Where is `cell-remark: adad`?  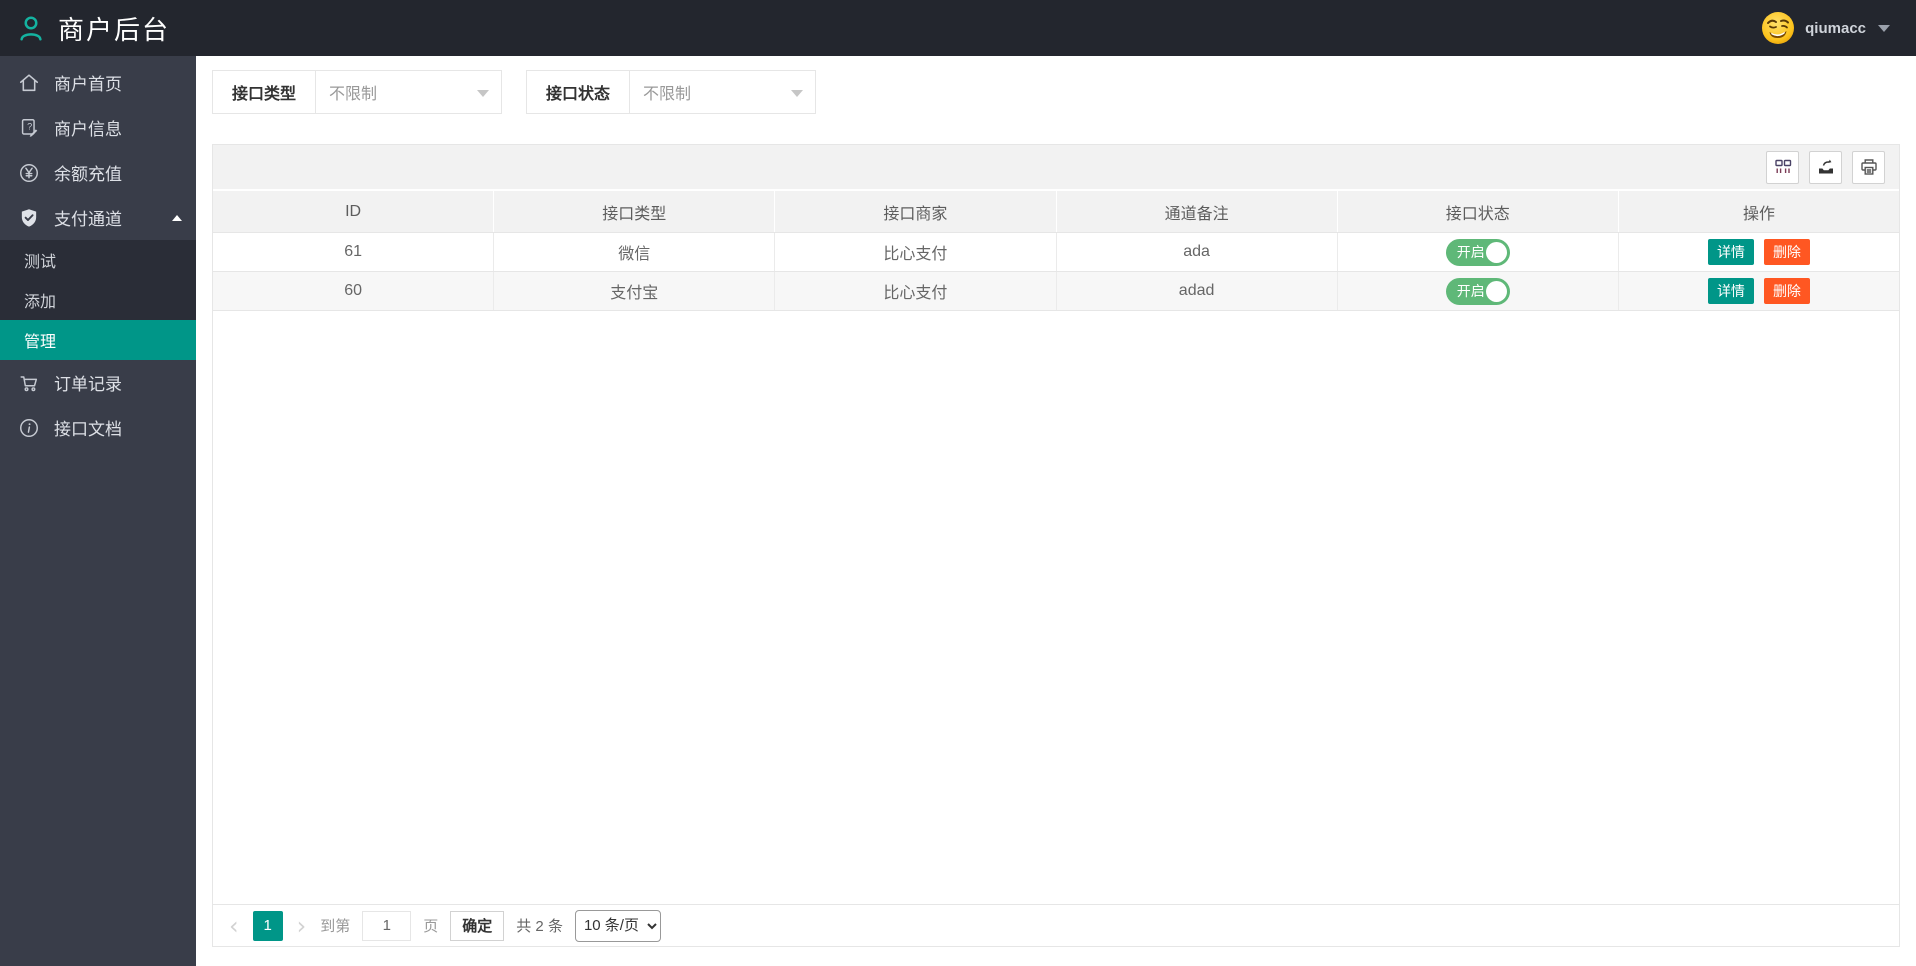
cell-remark: adad is located at coordinates (1197, 291).